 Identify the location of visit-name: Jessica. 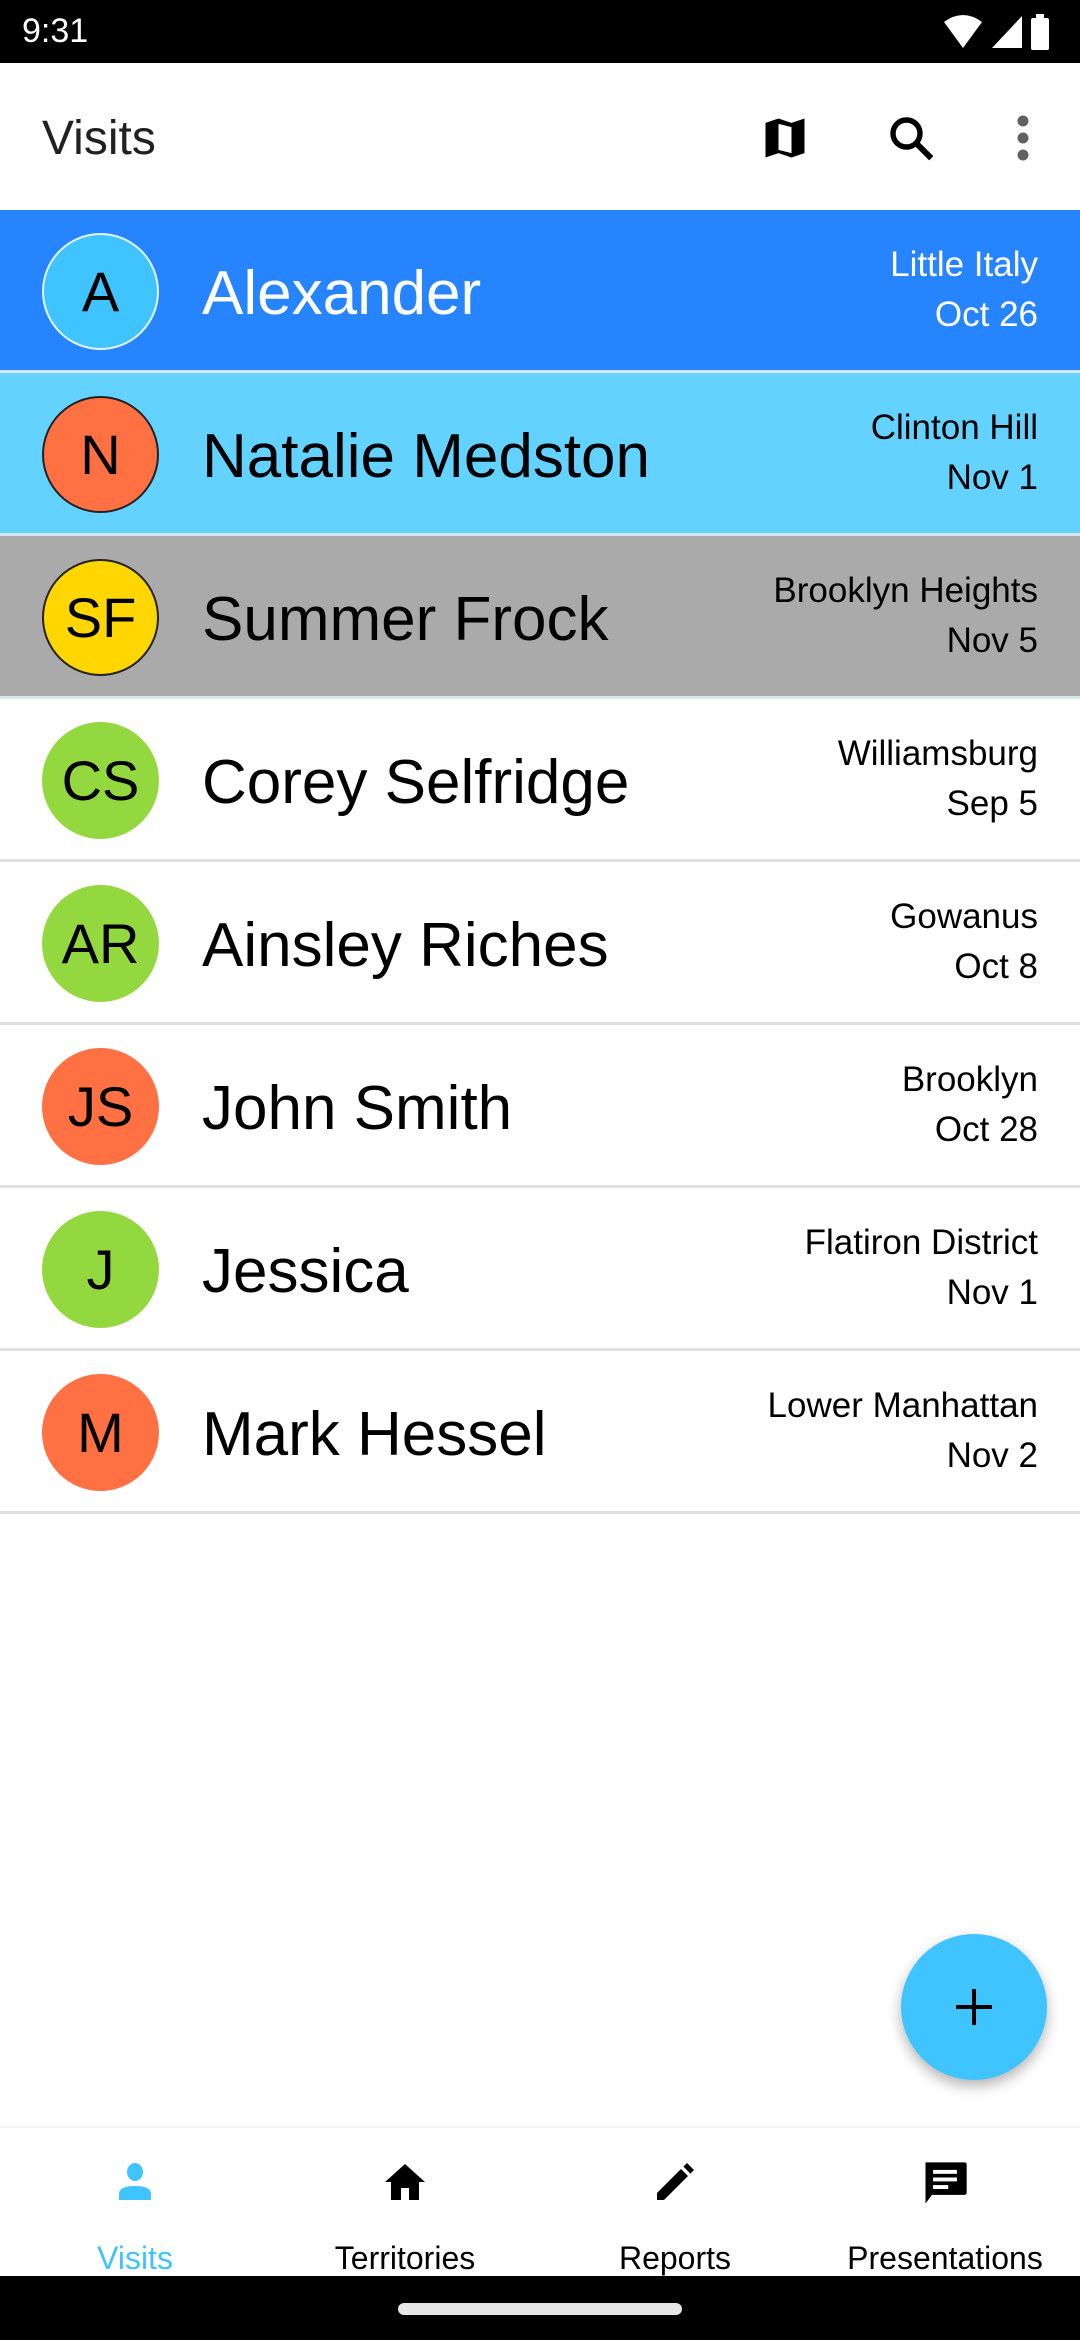
(305, 1271).